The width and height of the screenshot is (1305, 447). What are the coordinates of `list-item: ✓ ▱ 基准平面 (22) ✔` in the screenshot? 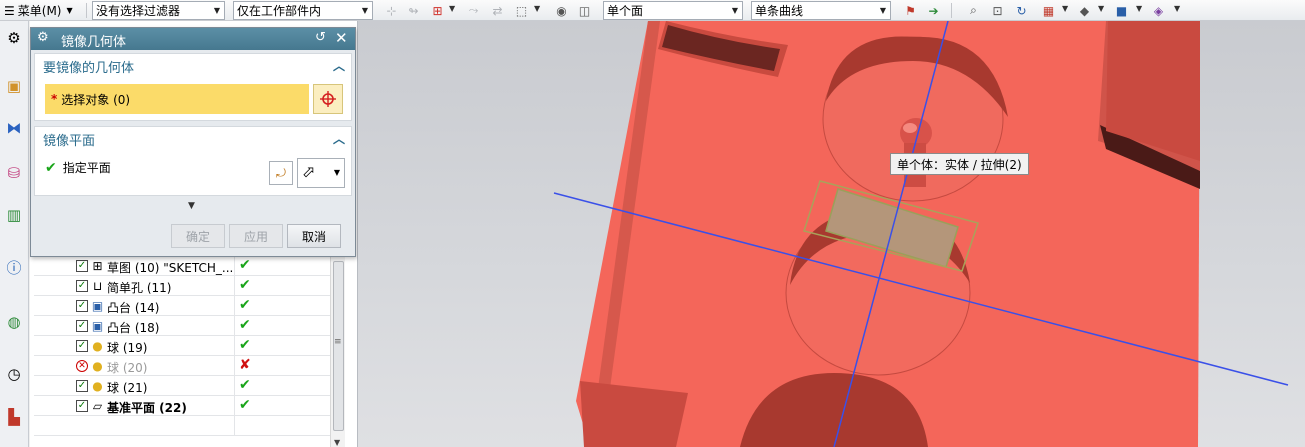 It's located at (184, 406).